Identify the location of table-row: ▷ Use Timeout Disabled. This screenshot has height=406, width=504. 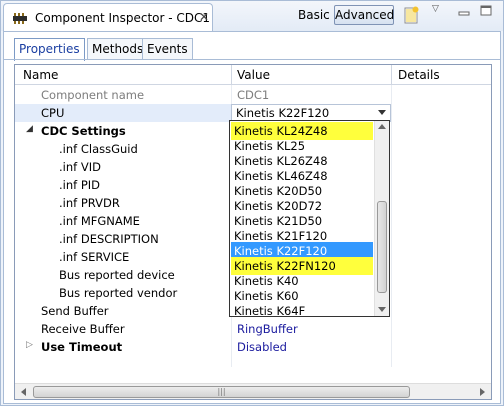
(253, 347).